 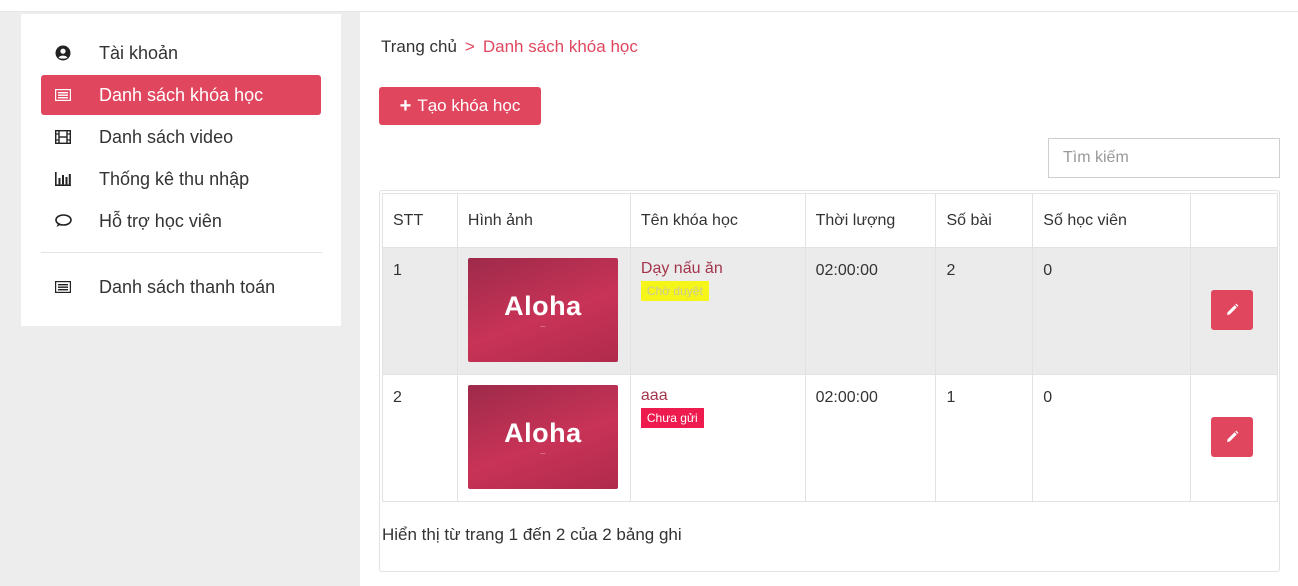 What do you see at coordinates (420, 311) in the screenshot?
I see `cell-stt: 1` at bounding box center [420, 311].